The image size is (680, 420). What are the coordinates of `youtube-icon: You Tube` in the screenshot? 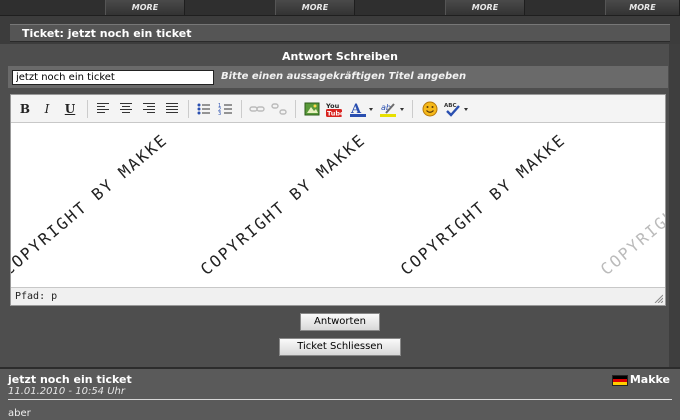 It's located at (334, 109).